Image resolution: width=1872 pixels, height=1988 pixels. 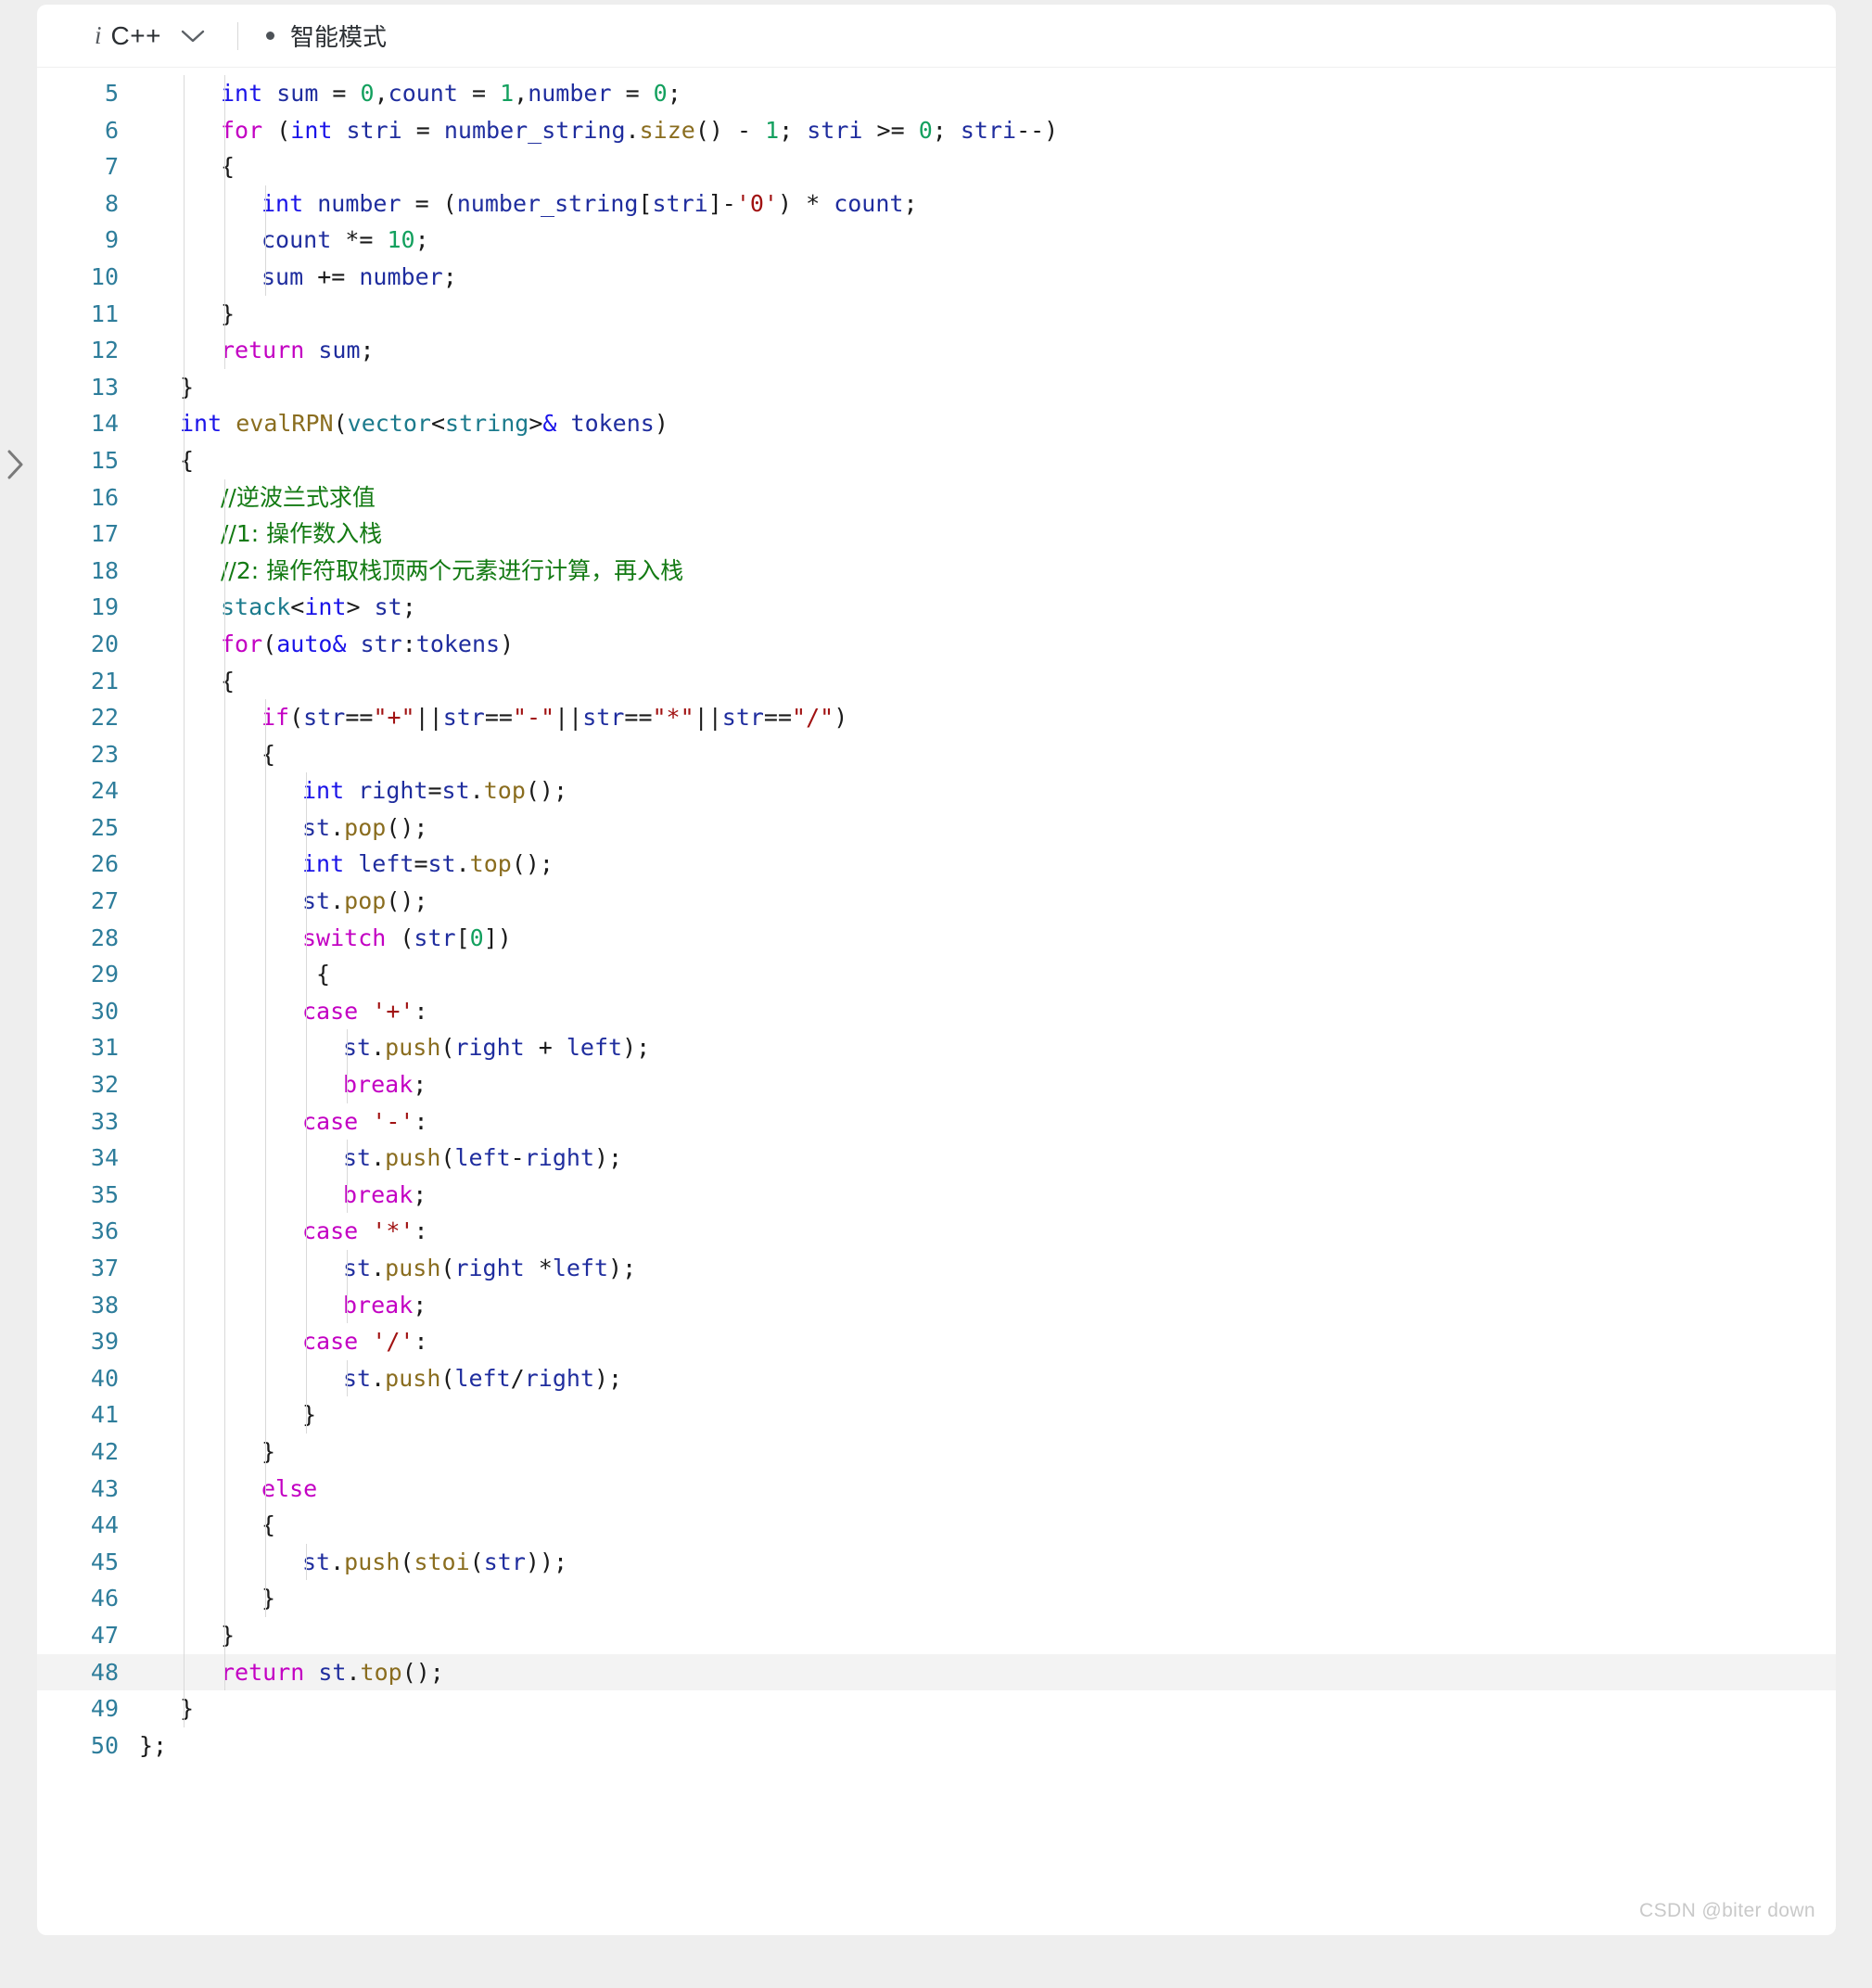 What do you see at coordinates (988, 534) in the screenshot?
I see `code-text: //1: 操作数入栈` at bounding box center [988, 534].